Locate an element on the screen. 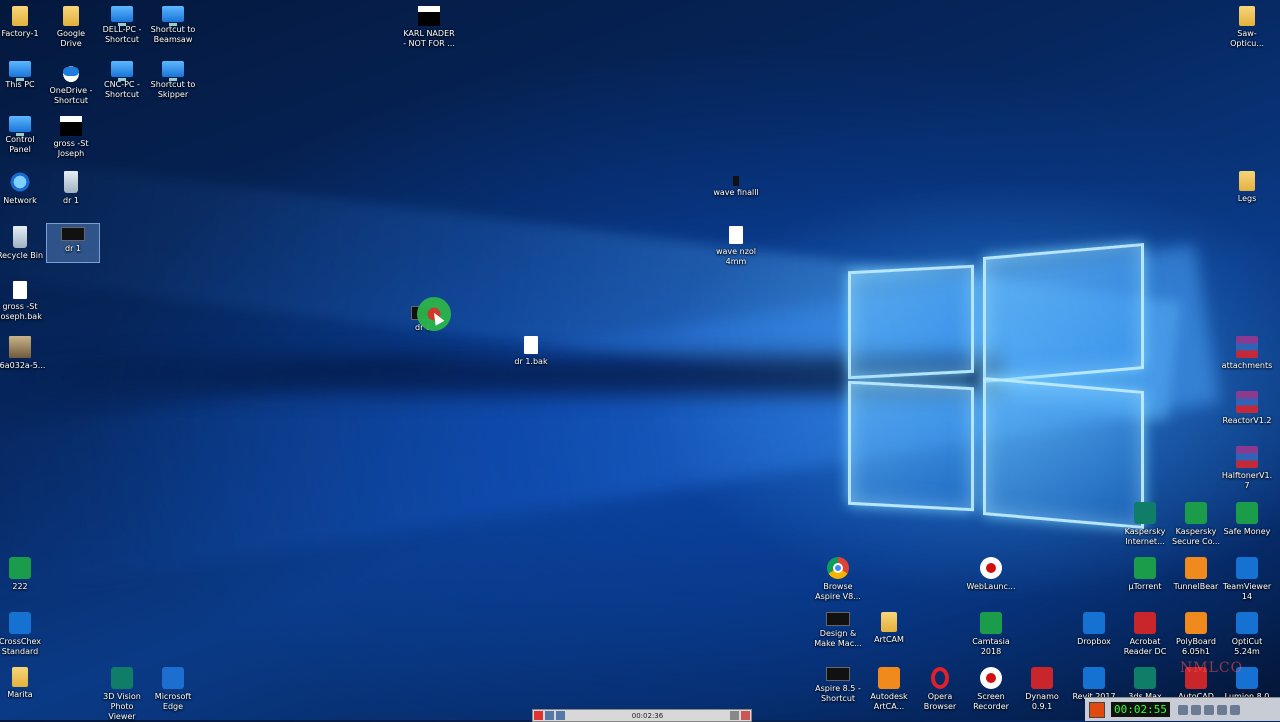 This screenshot has width=1280, height=722. desktop-icon-dell-pc: DELL-PC - Shortcut is located at coordinates (122, 25).